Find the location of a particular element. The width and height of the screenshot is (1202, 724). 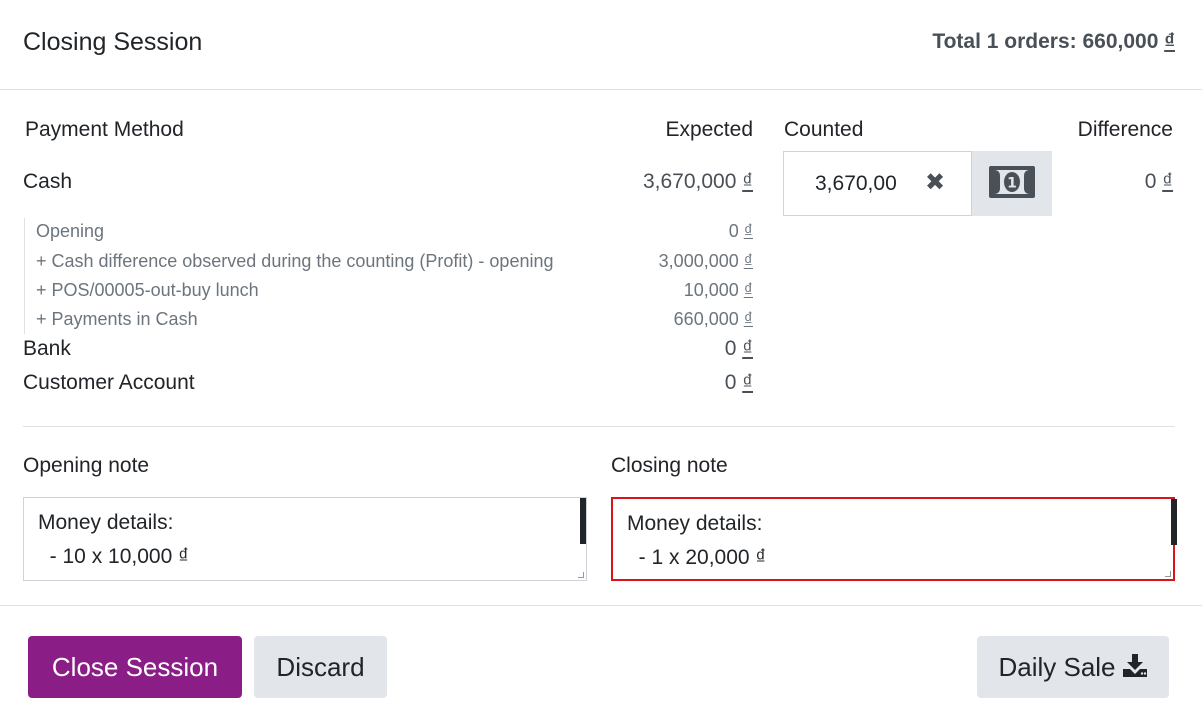

discard-button: Discard is located at coordinates (320, 667).